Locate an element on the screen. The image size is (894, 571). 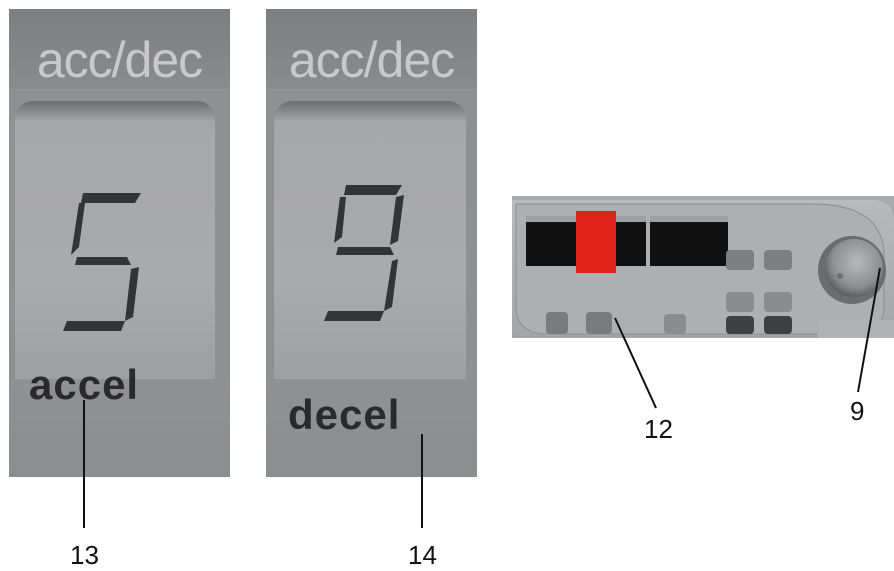
callout-14: 14 is located at coordinates (422, 555).